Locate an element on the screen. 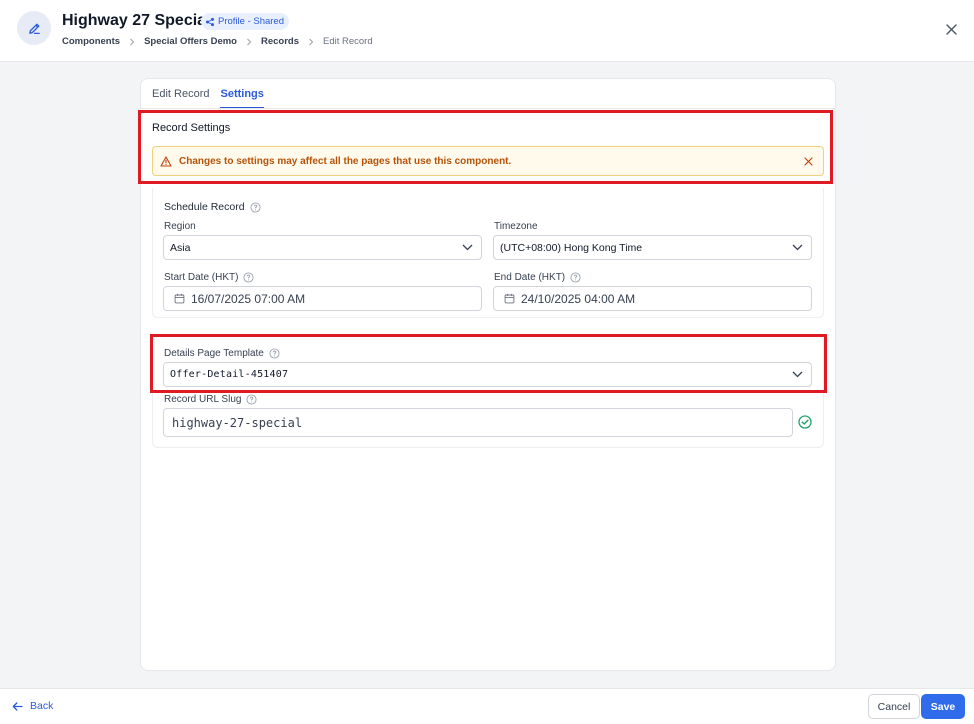 The height and width of the screenshot is (724, 974). breadcrumb-item-edit-record: Edit Record is located at coordinates (348, 41).